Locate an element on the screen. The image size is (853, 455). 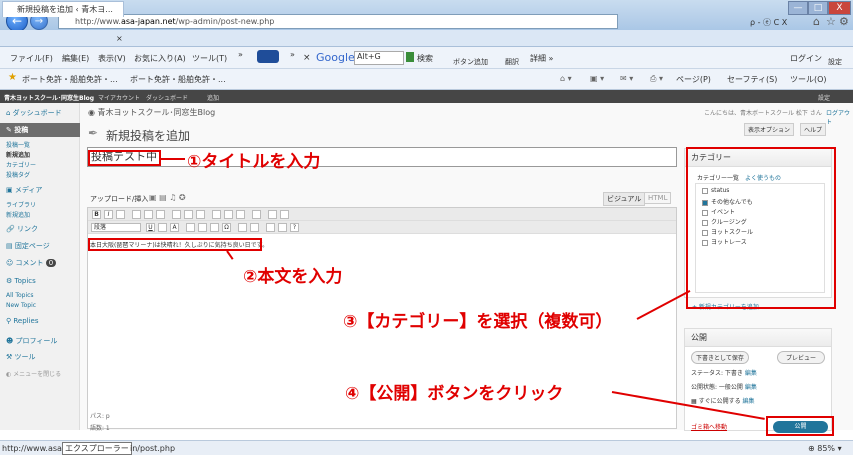
sidebar-item-tags: 投稿タグ is located at coordinates (40, 174).